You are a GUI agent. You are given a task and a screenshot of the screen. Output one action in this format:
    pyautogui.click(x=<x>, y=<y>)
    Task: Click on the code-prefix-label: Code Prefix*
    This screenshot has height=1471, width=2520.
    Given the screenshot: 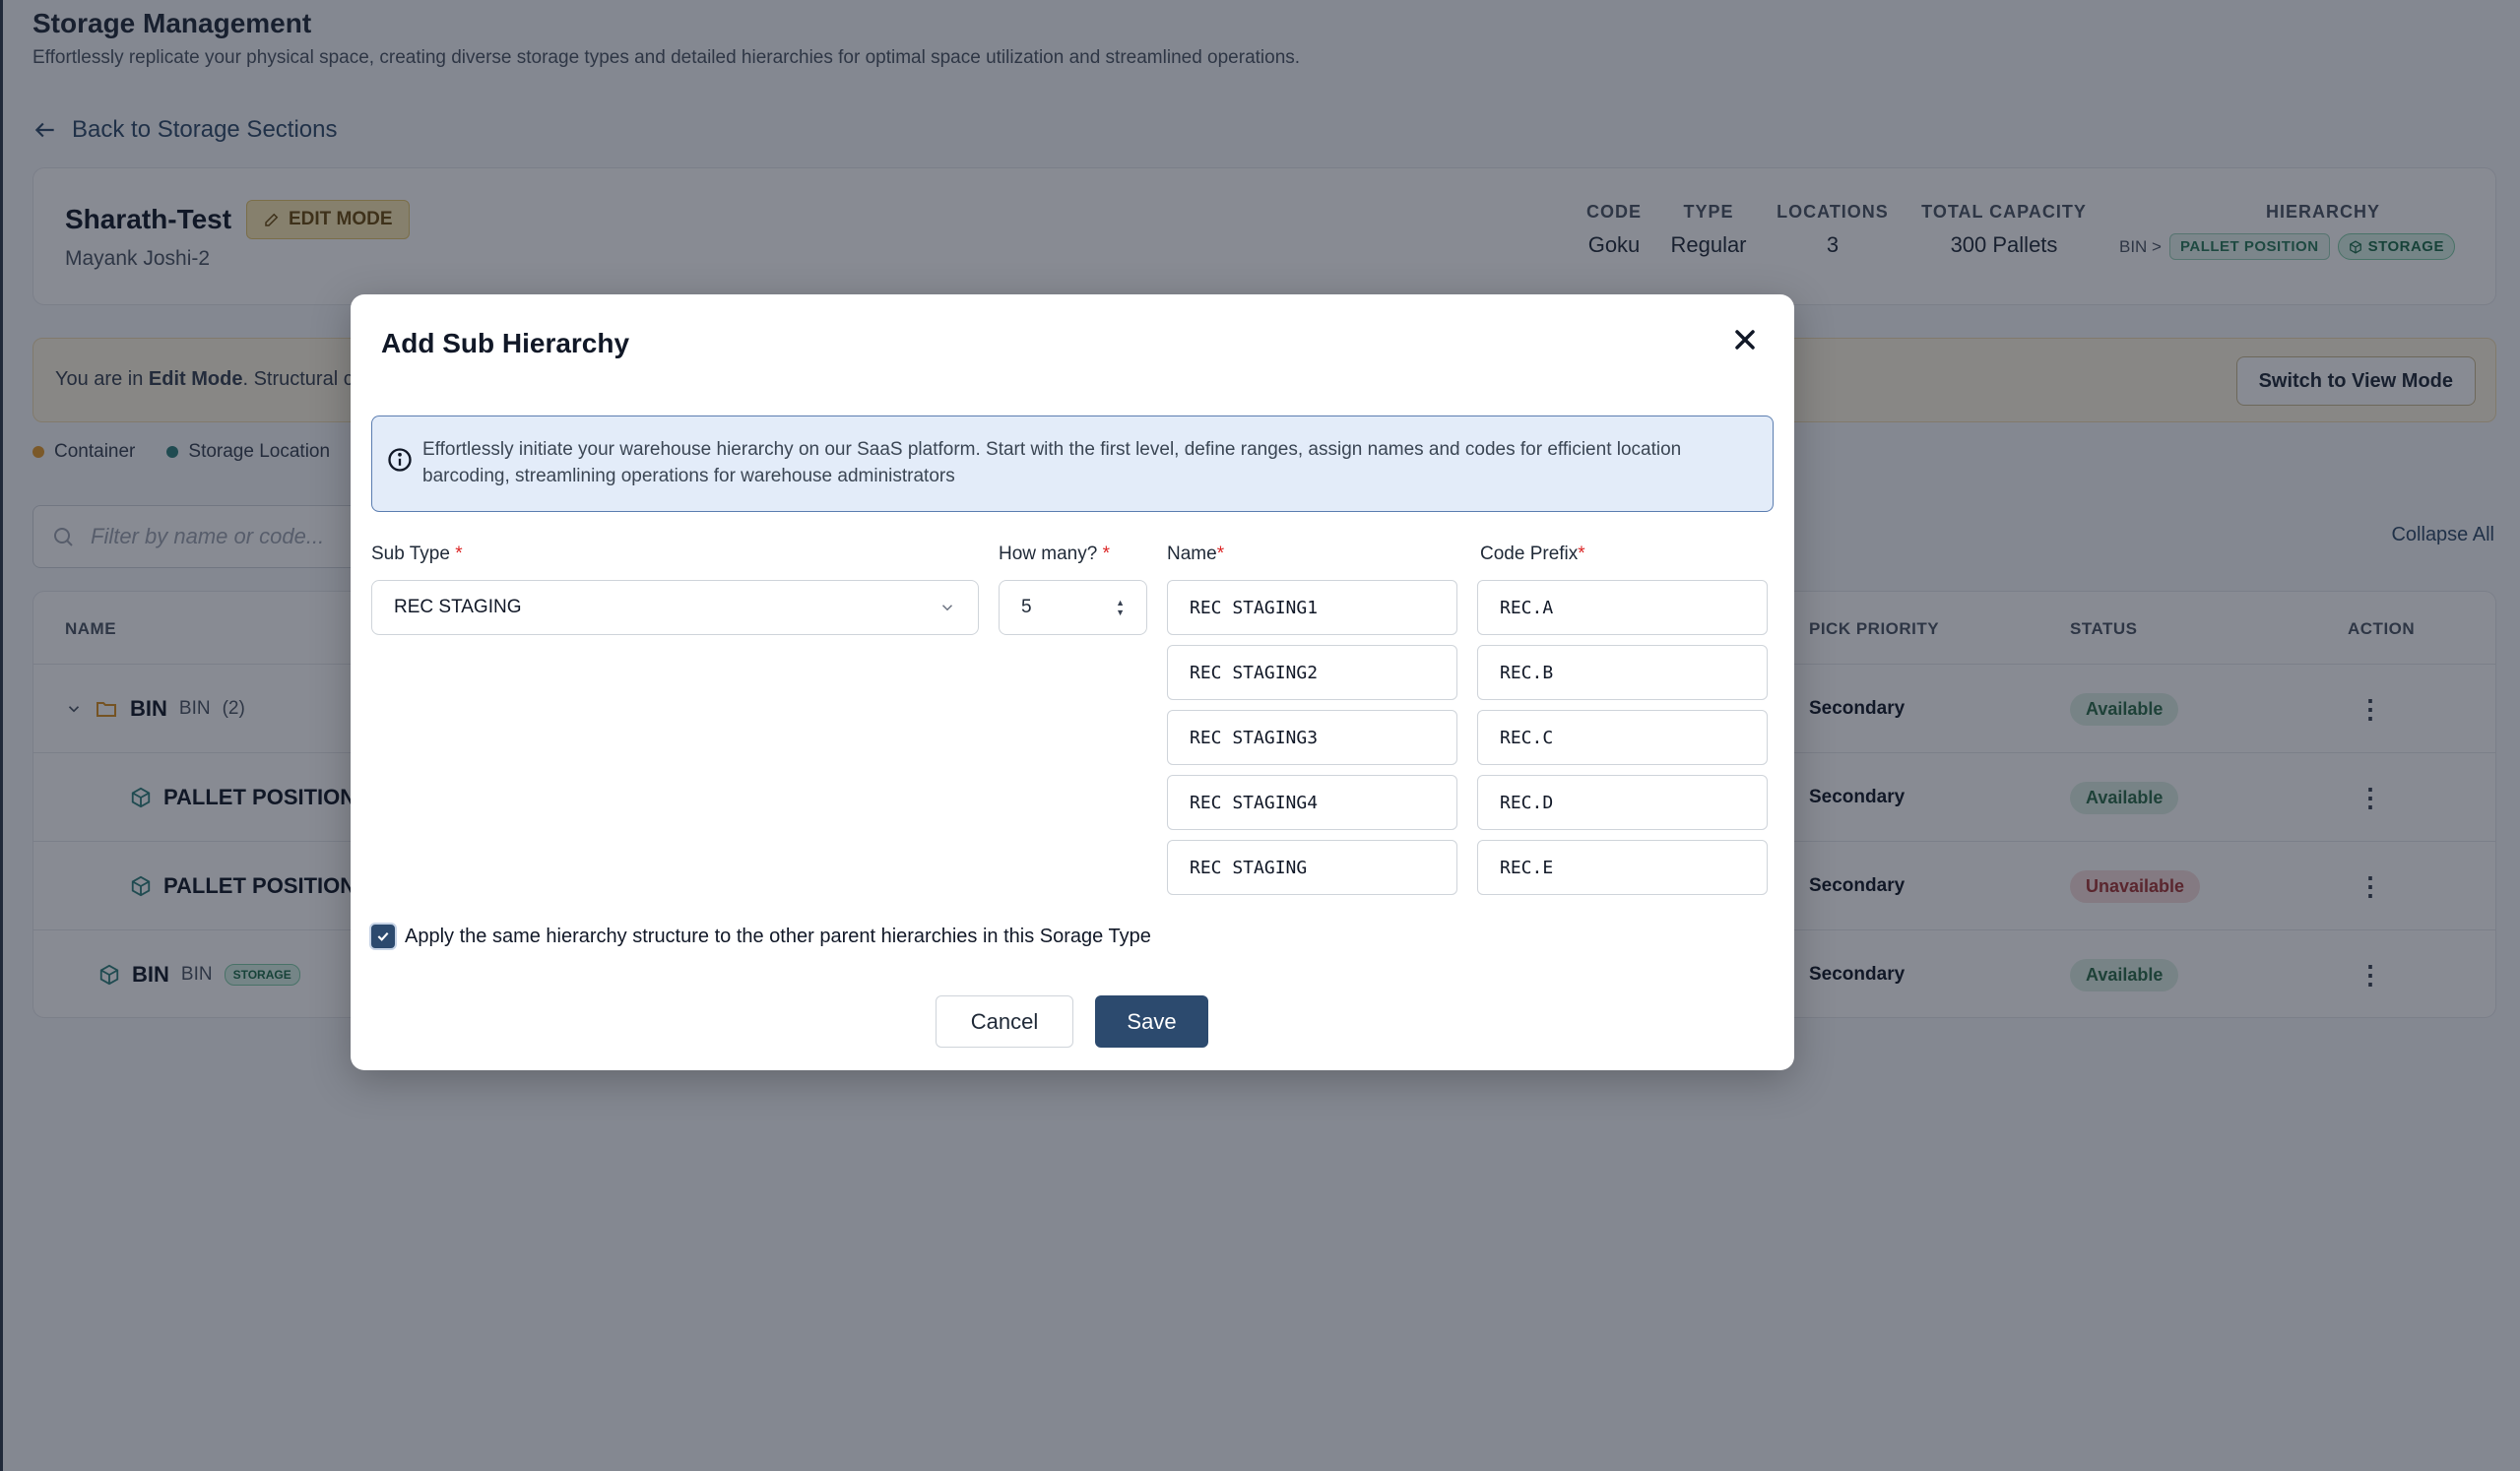 What is the action you would take?
    pyautogui.click(x=1532, y=554)
    